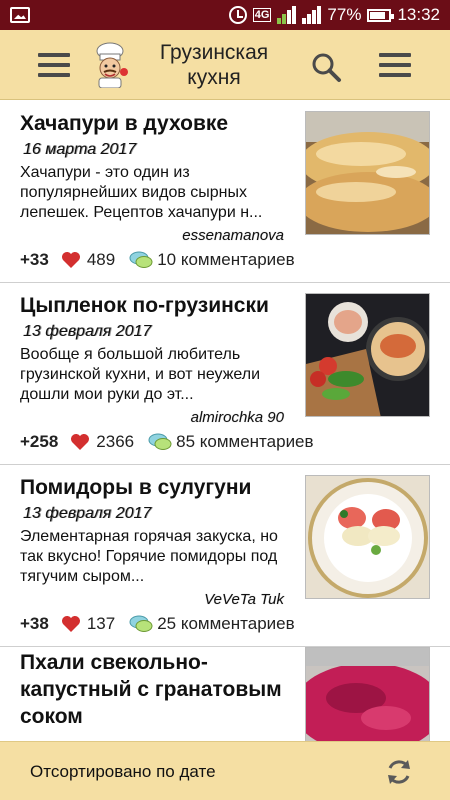 Image resolution: width=450 pixels, height=800 pixels. What do you see at coordinates (157, 124) in the screenshot?
I see `recipe-title: Хачапури в духовке` at bounding box center [157, 124].